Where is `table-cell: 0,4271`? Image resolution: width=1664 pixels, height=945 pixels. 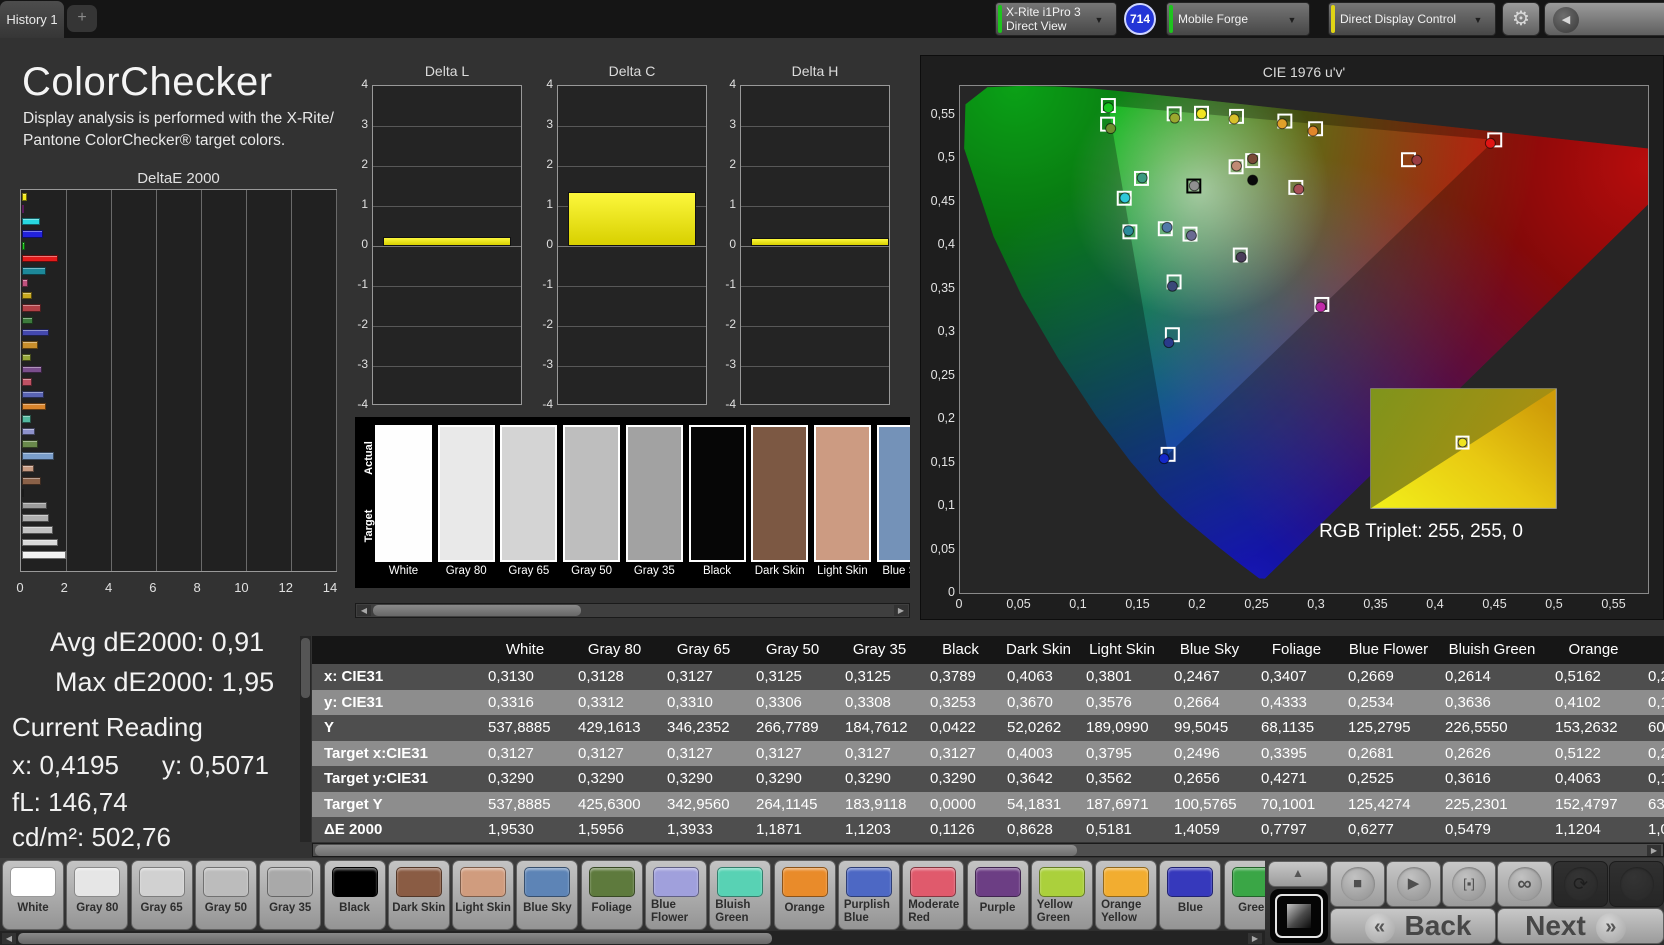 table-cell: 0,4271 is located at coordinates (1284, 778).